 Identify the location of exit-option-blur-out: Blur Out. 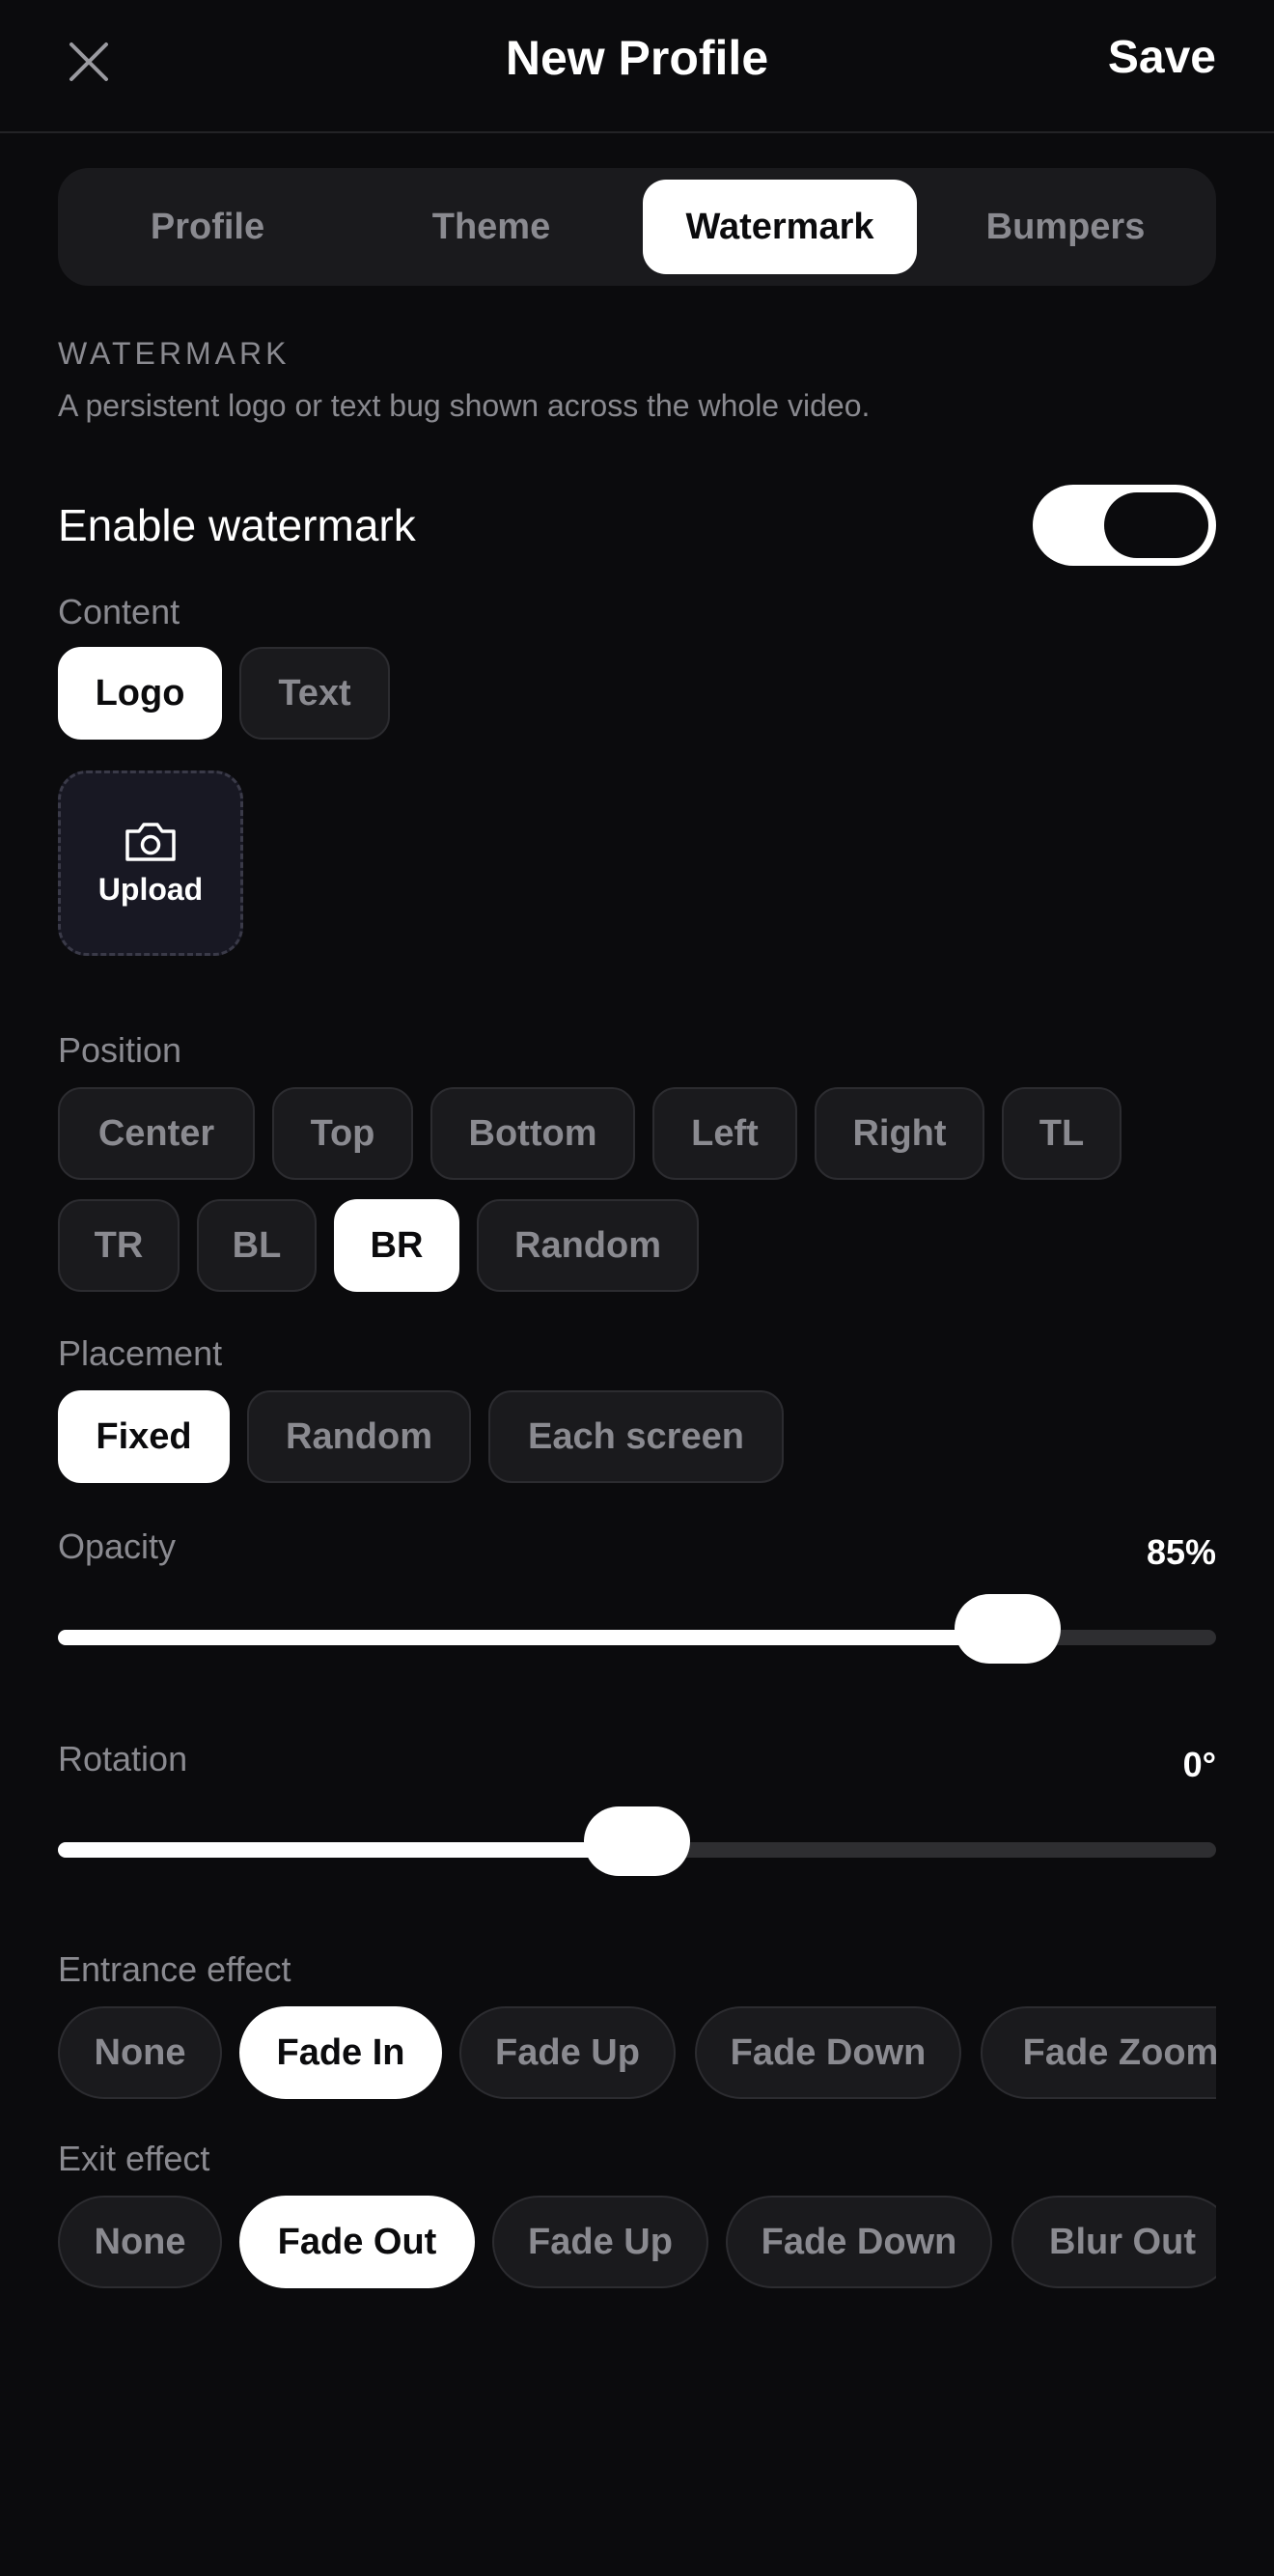
(1113, 2242).